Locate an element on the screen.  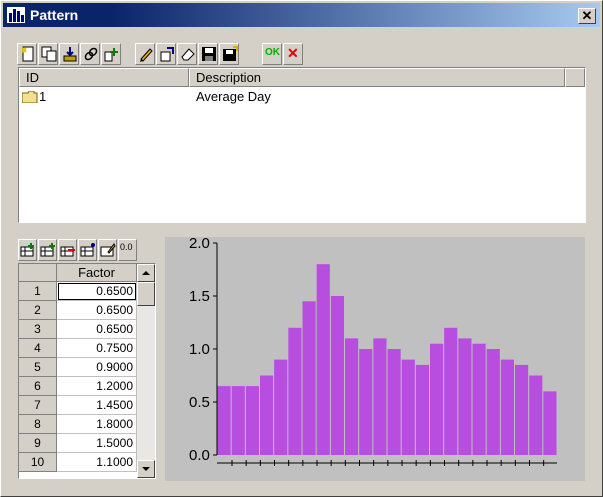
cancel-icon: ✕ is located at coordinates (293, 53).